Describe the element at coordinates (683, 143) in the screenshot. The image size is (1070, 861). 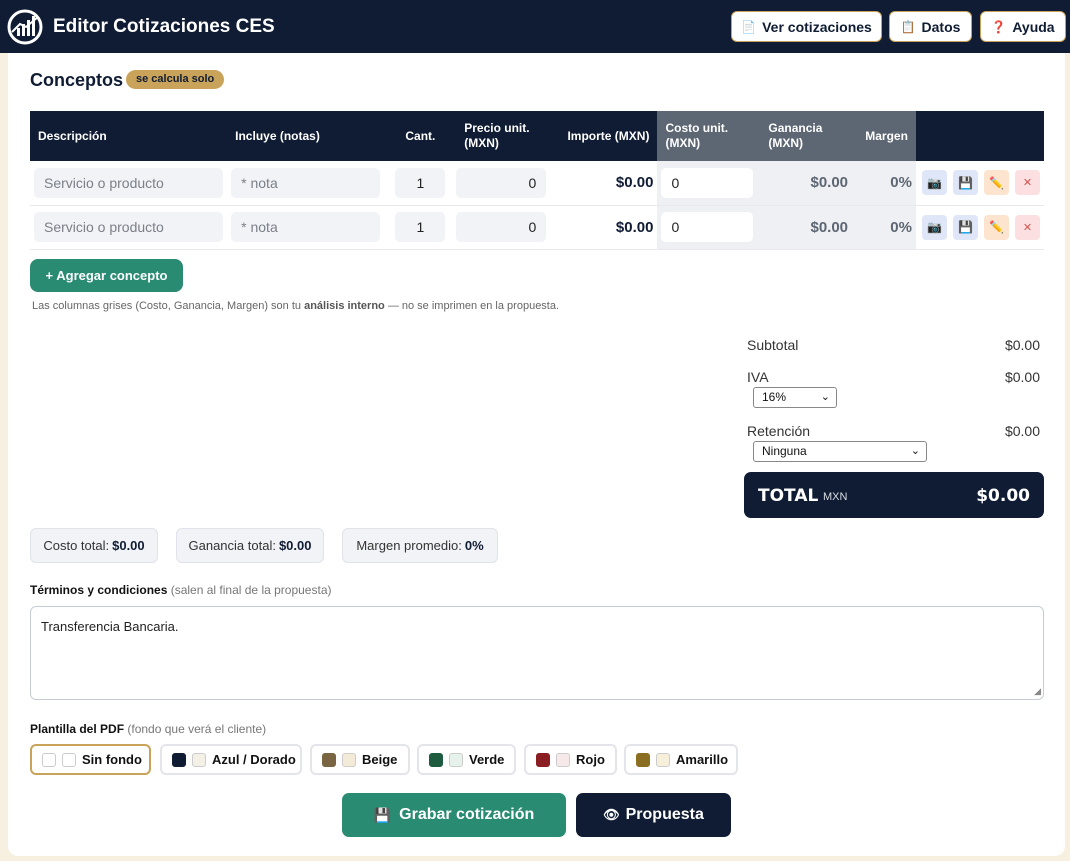
I see `col-costo-line2: (MXN)` at that location.